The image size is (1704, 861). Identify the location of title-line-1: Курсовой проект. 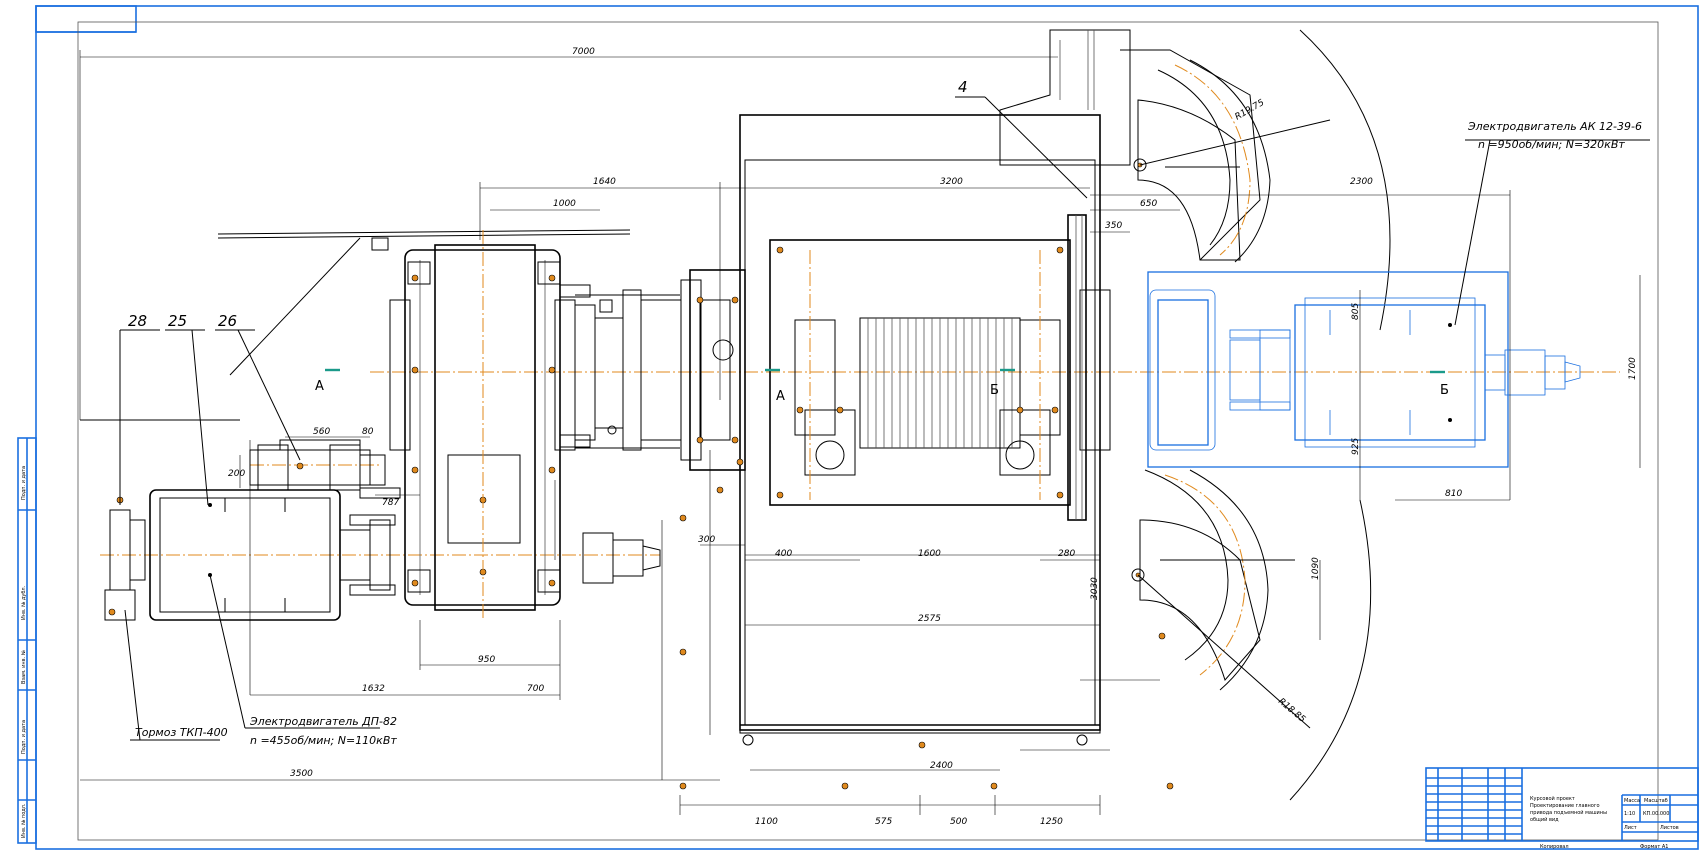
(1552, 798).